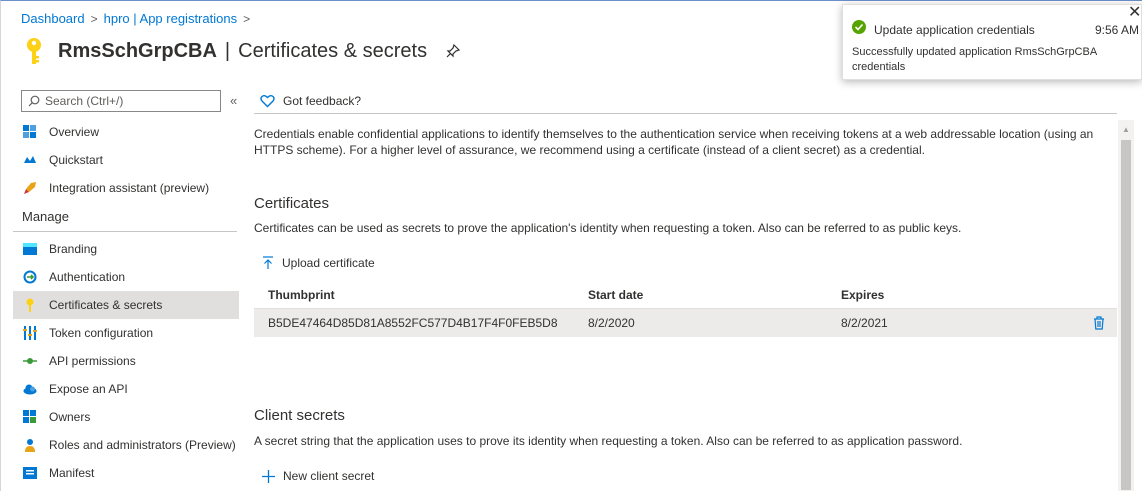  Describe the element at coordinates (45, 216) in the screenshot. I see `sidebar-section-label: Manage` at that location.